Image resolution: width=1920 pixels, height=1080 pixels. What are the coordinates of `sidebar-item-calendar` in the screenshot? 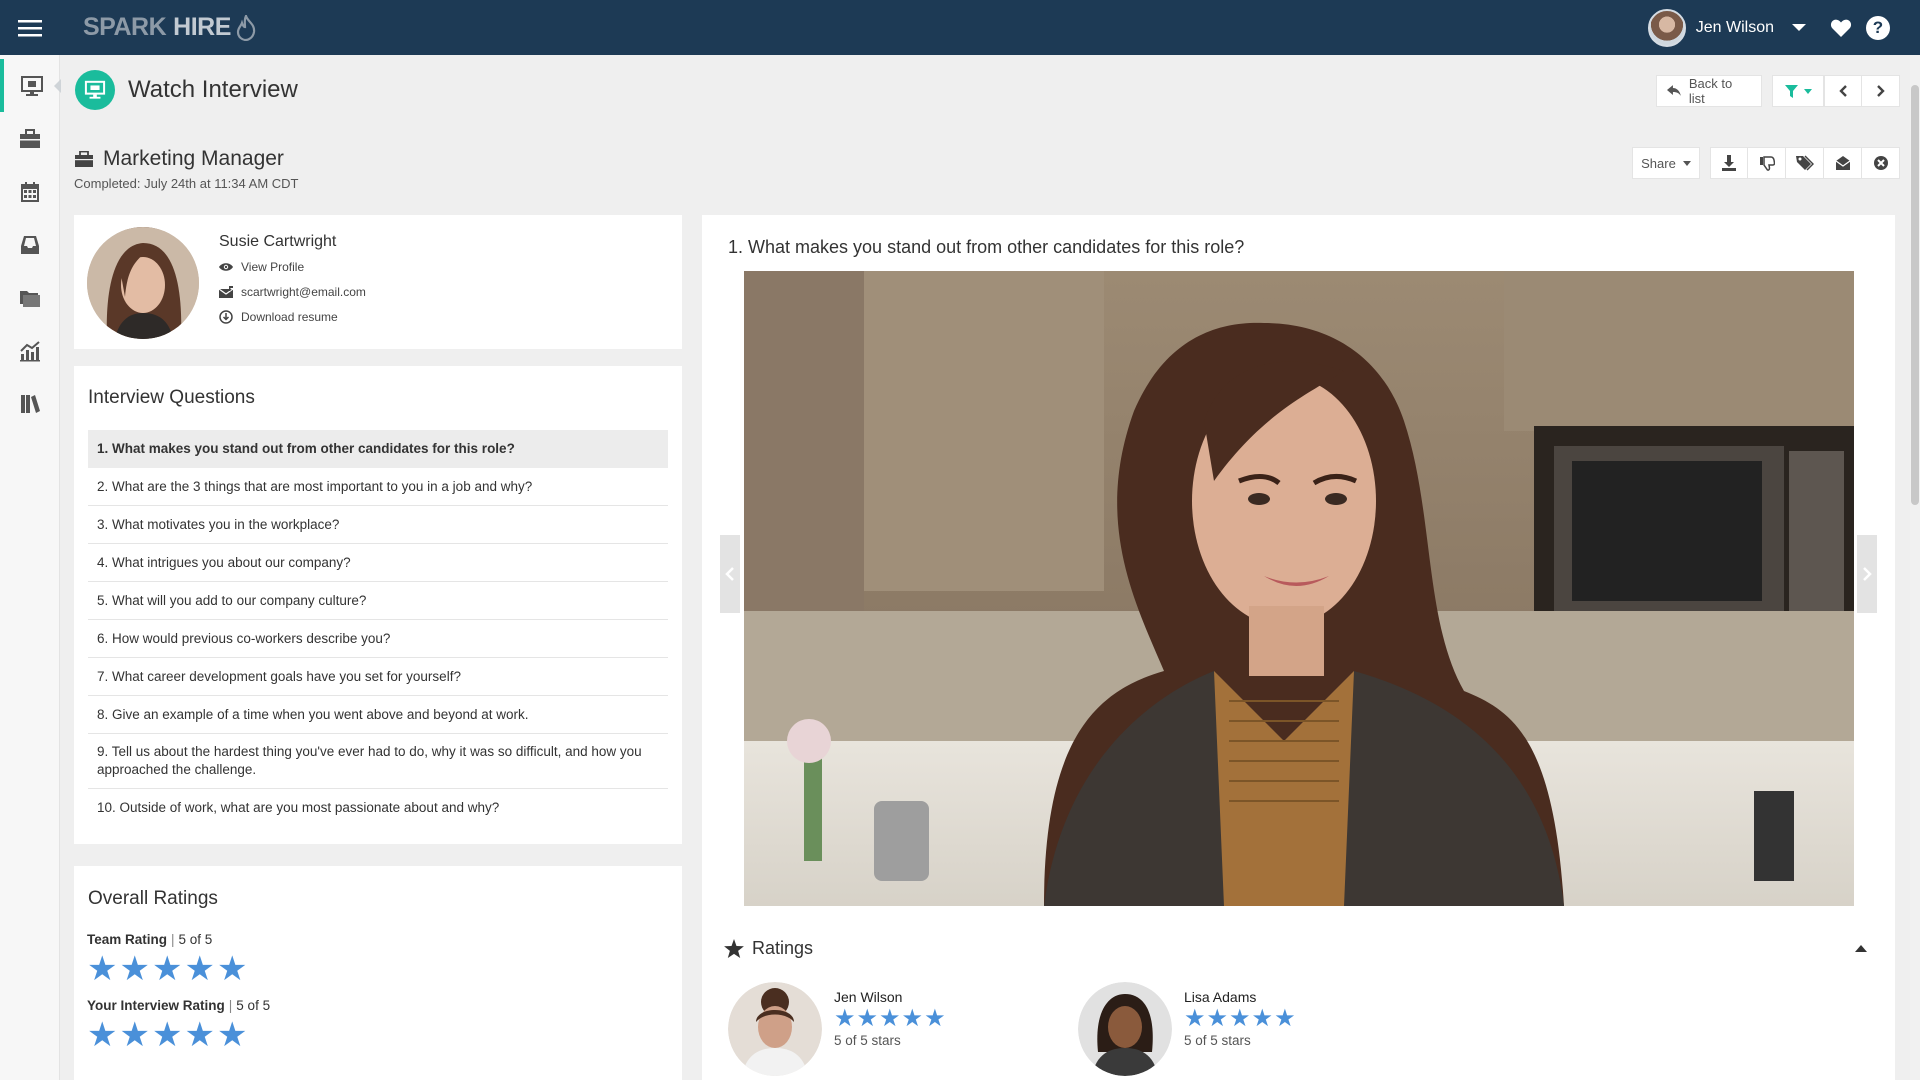 It's located at (30, 191).